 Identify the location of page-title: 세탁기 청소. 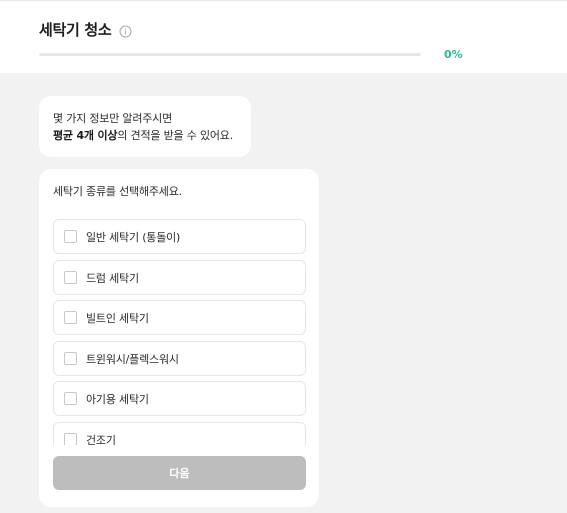
(75, 30).